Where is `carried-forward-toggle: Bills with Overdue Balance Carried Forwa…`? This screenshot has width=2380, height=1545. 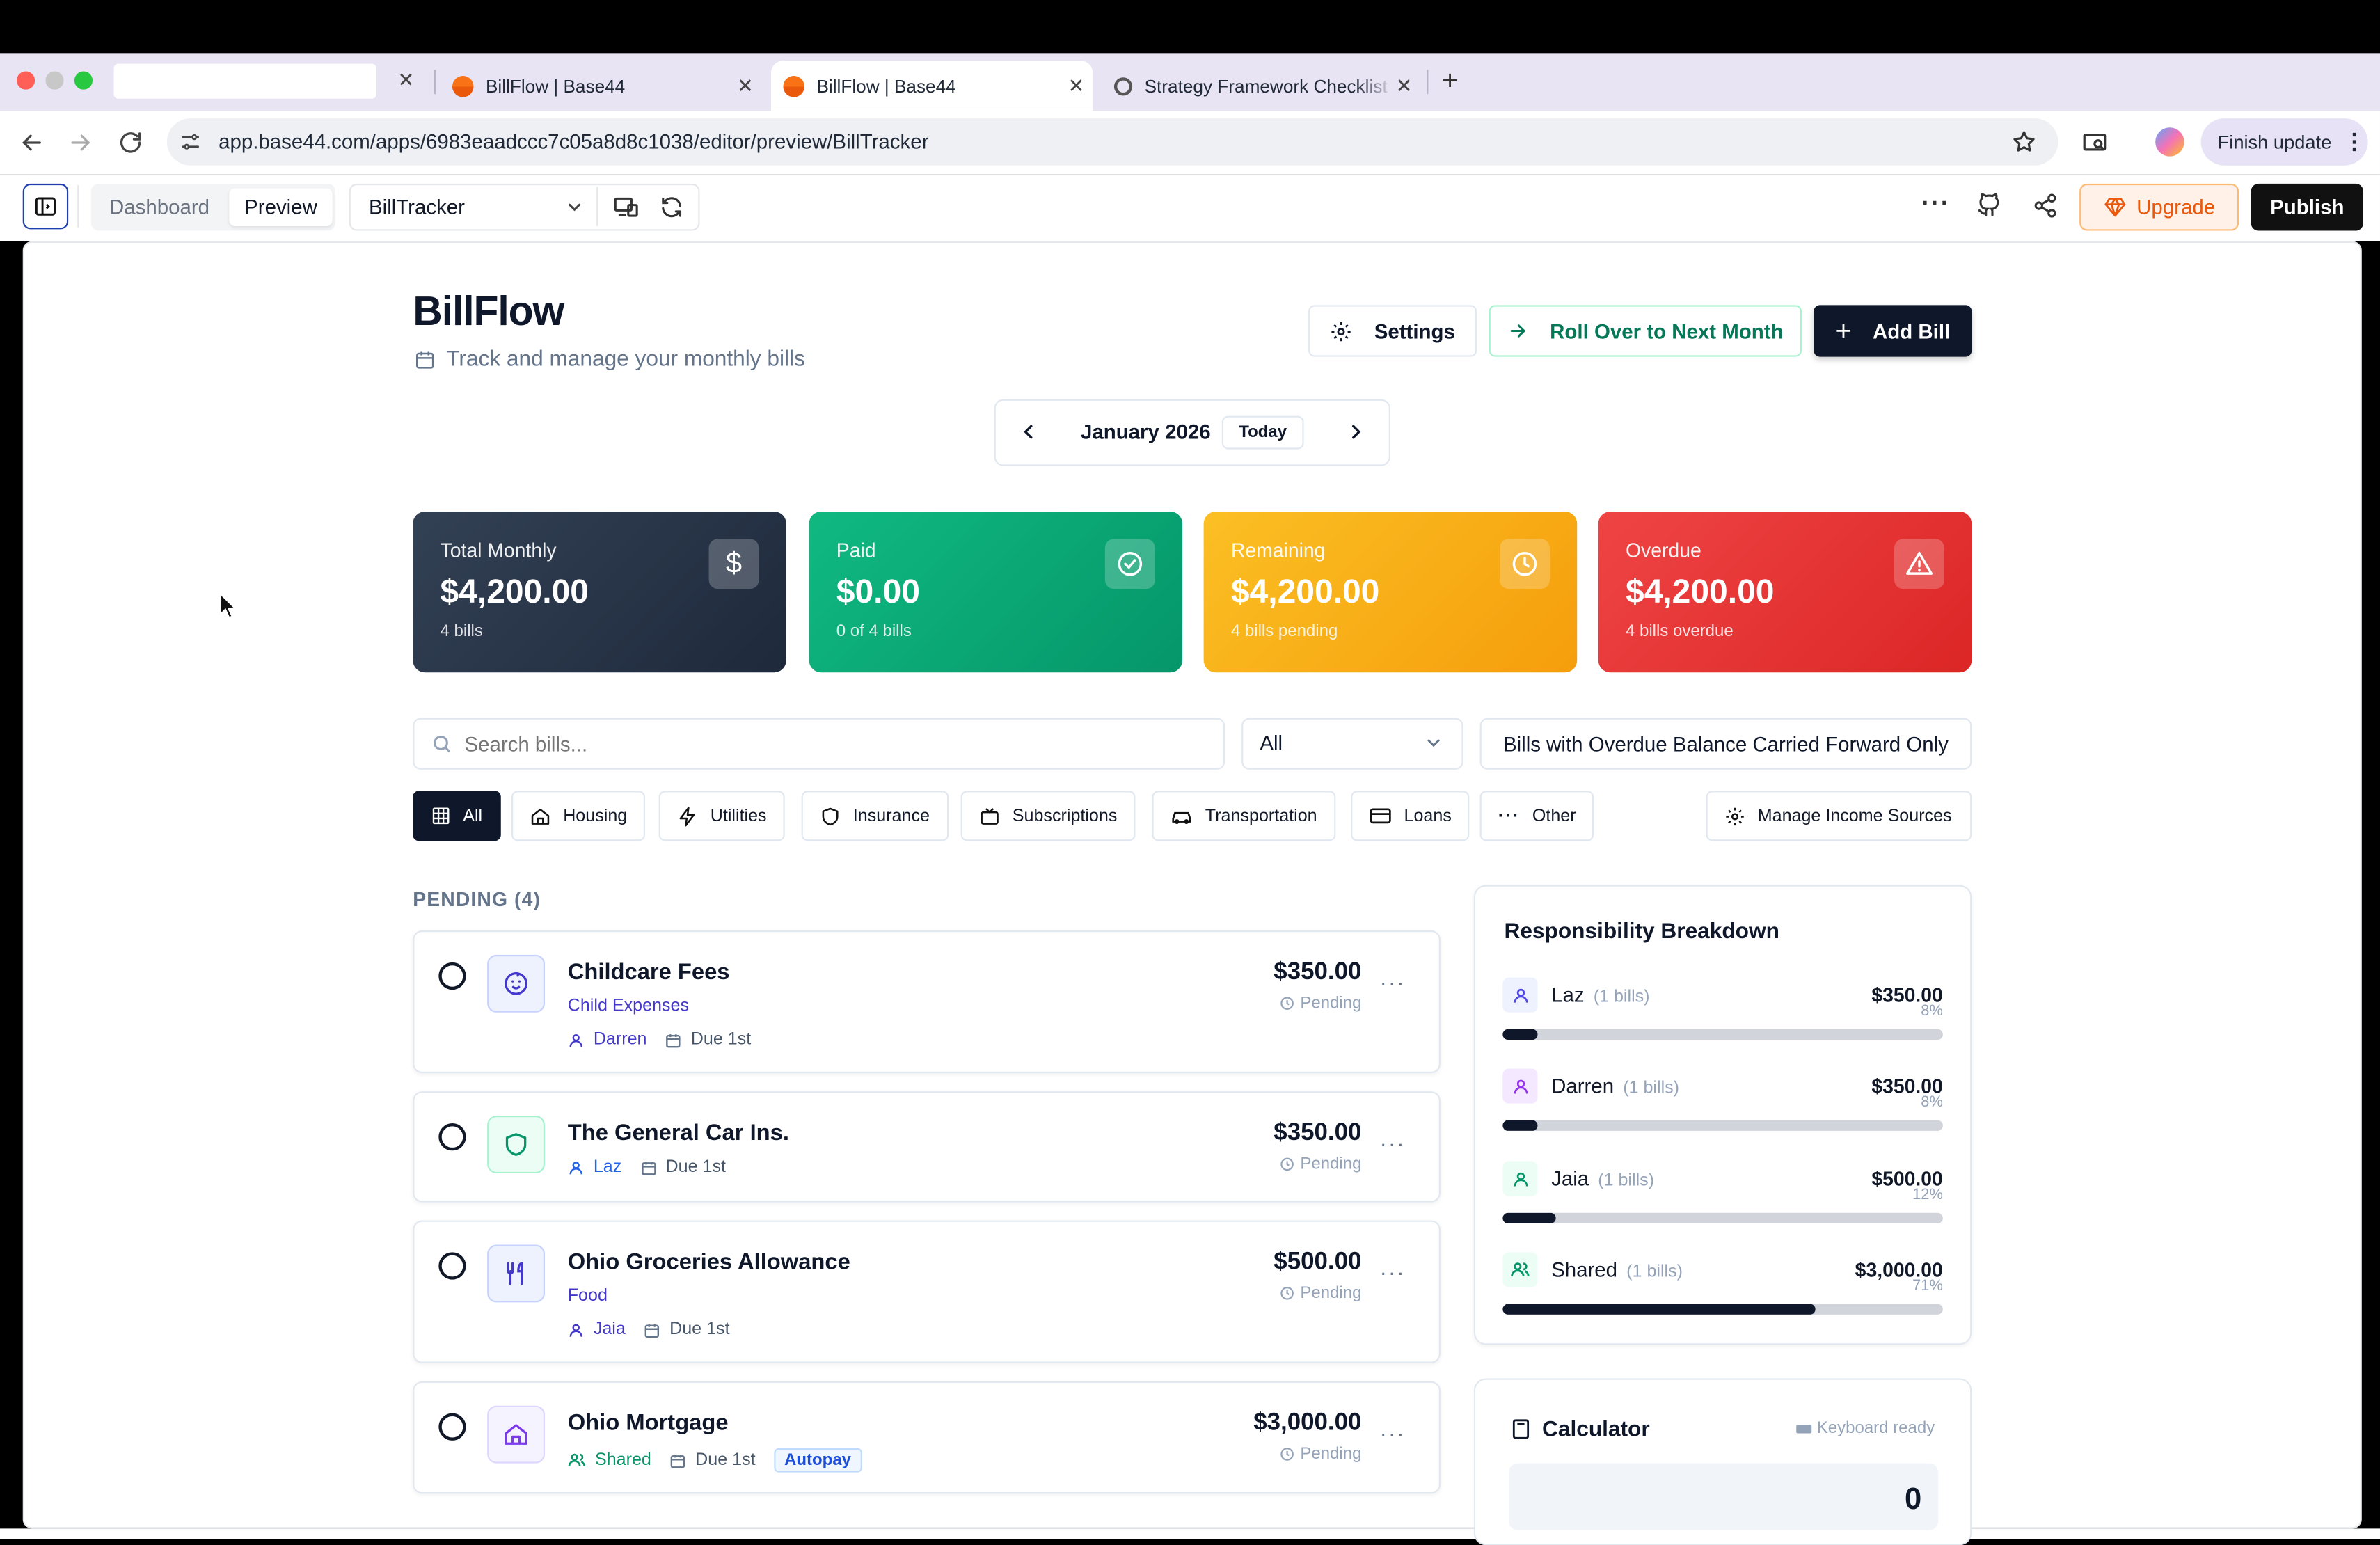
carried-forward-toggle: Bills with Overdue Balance Carried Forwa… is located at coordinates (1725, 744).